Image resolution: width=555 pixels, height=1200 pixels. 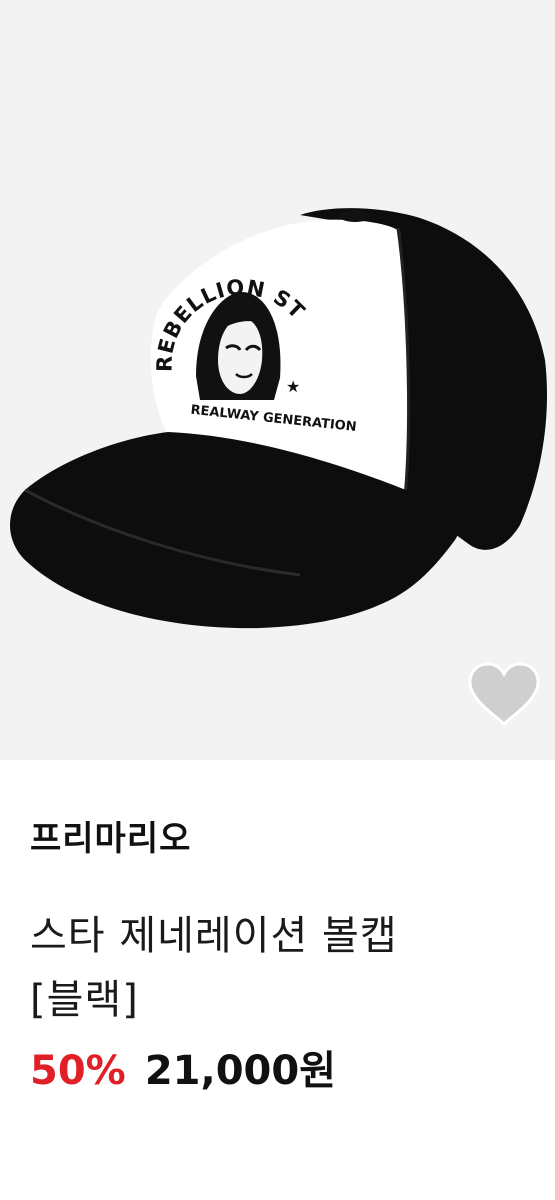 I want to click on heart-icon, so click(x=504, y=694).